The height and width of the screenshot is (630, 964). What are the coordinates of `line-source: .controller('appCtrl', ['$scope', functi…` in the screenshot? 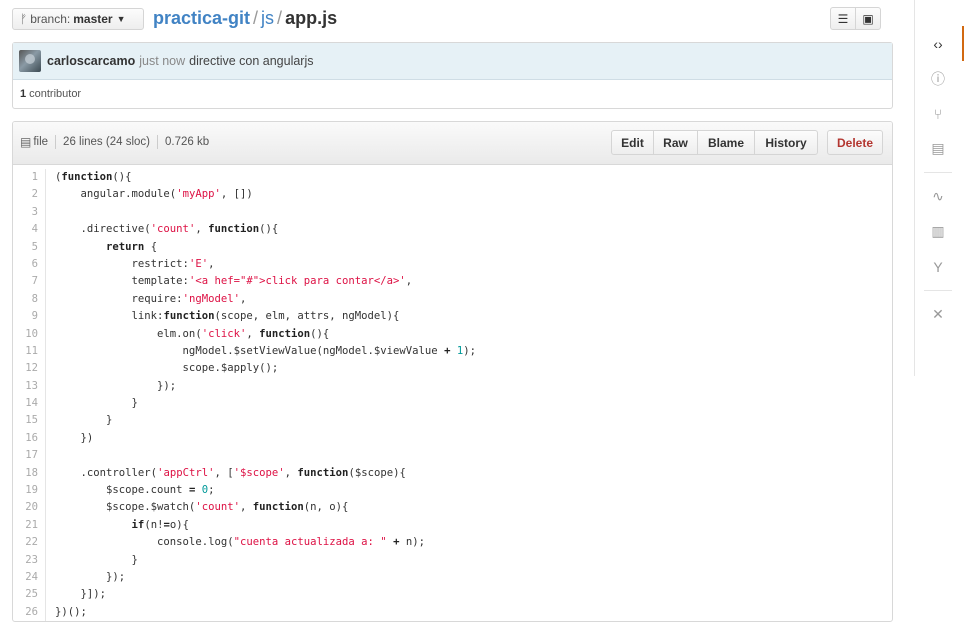 It's located at (230, 472).